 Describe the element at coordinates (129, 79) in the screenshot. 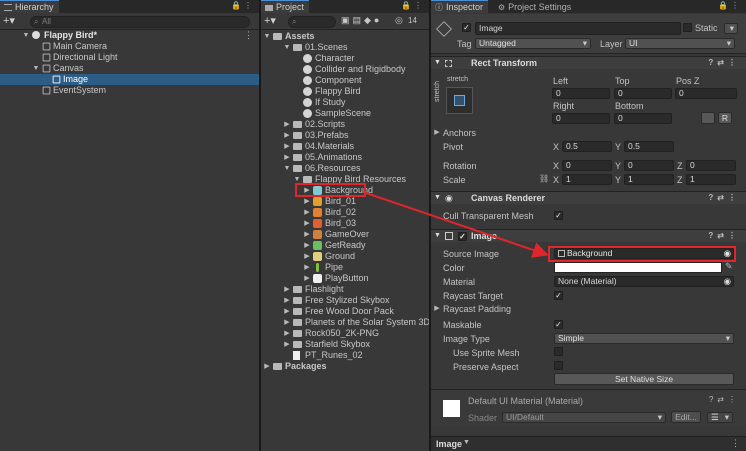

I see `hierarchy-item-selected: Image` at that location.